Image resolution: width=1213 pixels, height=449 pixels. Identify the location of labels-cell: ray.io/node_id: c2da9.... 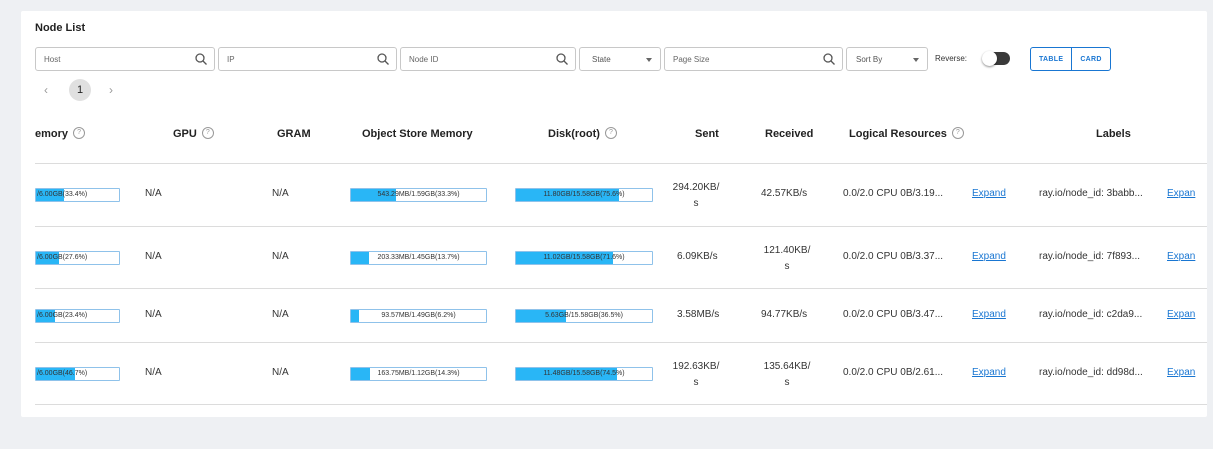
(1091, 314).